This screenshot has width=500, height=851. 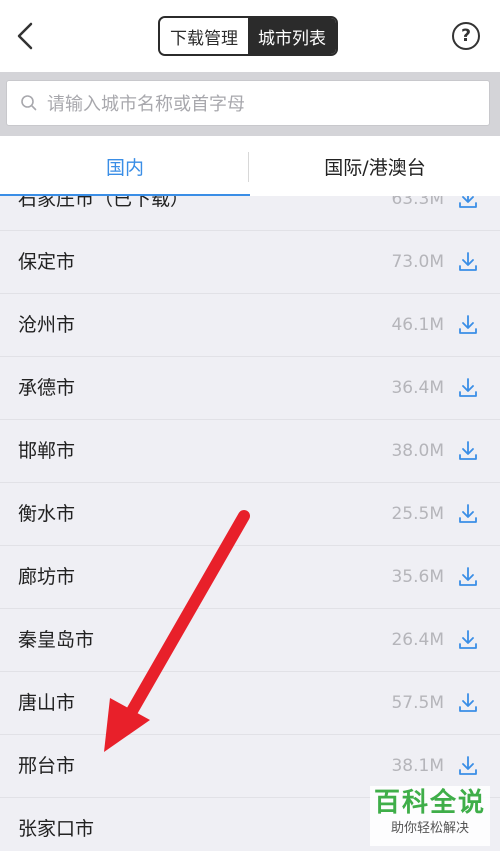 What do you see at coordinates (250, 703) in the screenshot?
I see `list-item: 唐山市 57.5M` at bounding box center [250, 703].